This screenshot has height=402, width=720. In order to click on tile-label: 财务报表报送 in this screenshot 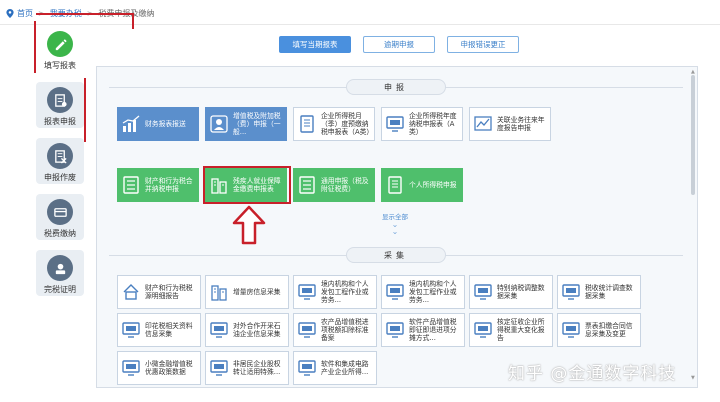, I will do `click(165, 124)`.